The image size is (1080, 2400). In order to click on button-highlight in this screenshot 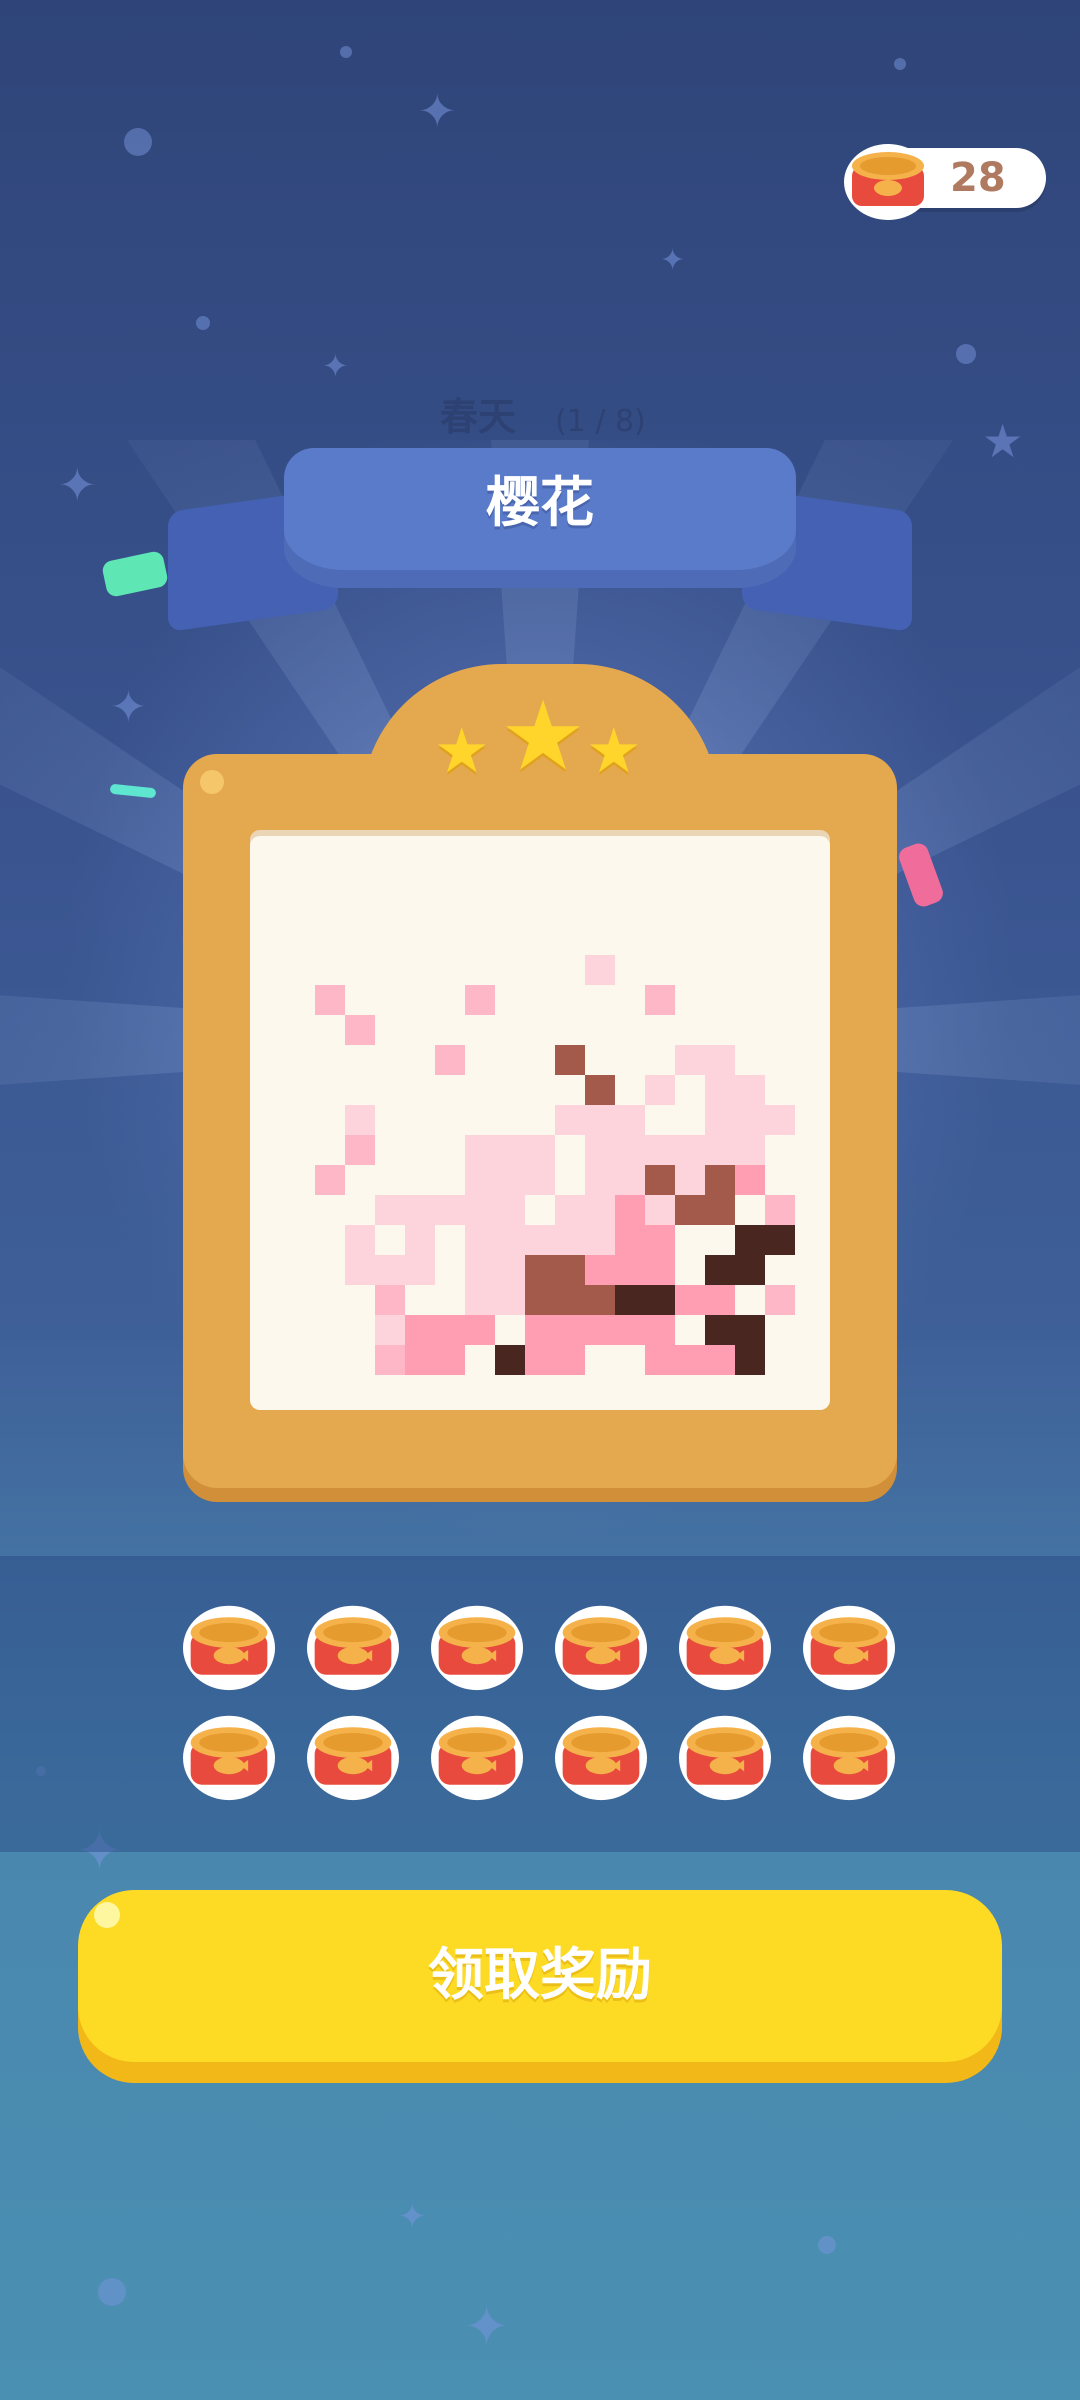, I will do `click(107, 1915)`.